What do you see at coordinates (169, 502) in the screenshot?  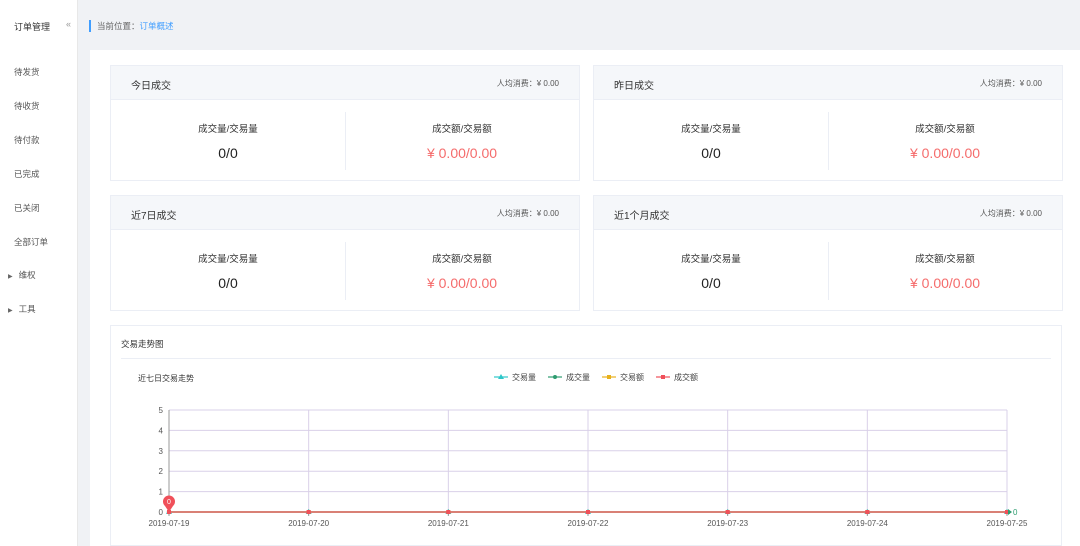 I see `pin-label: 0` at bounding box center [169, 502].